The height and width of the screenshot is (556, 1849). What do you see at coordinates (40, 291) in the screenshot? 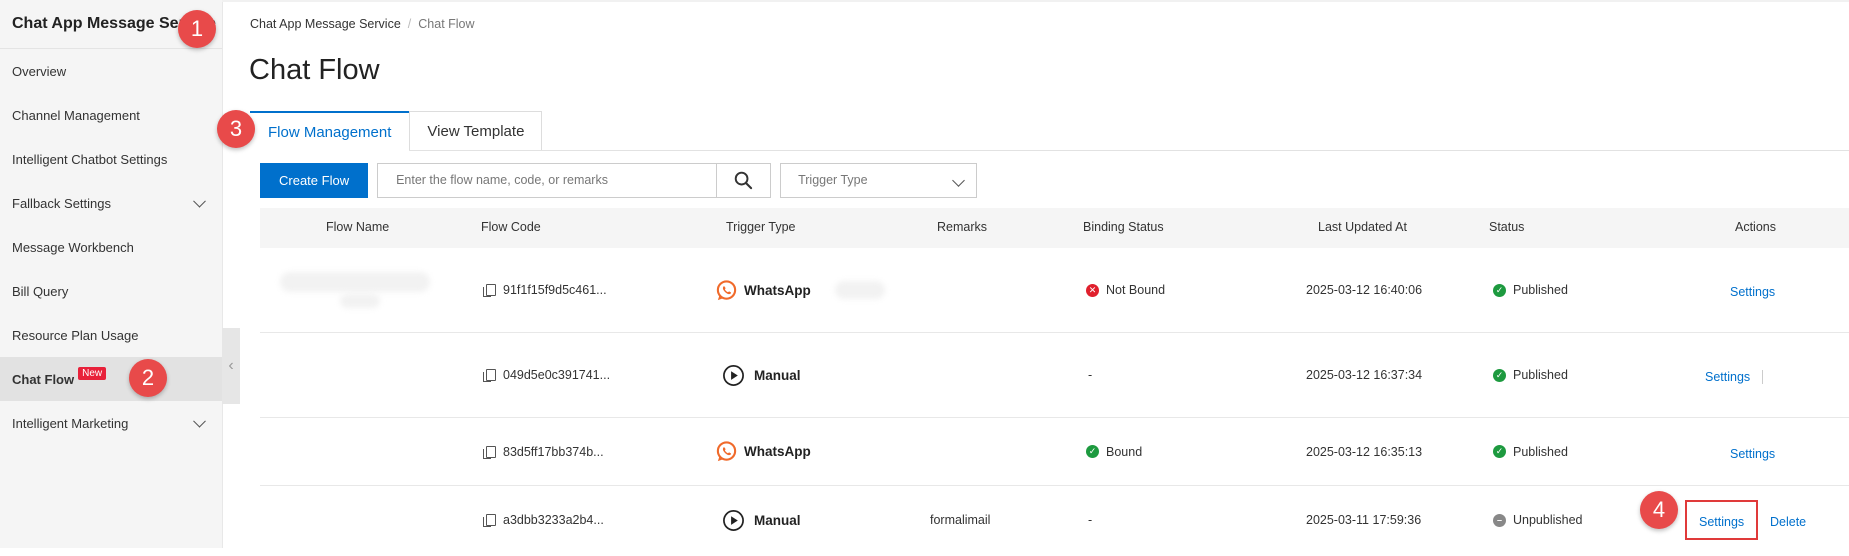
I see `sidebar-item-label: Bill Query` at bounding box center [40, 291].